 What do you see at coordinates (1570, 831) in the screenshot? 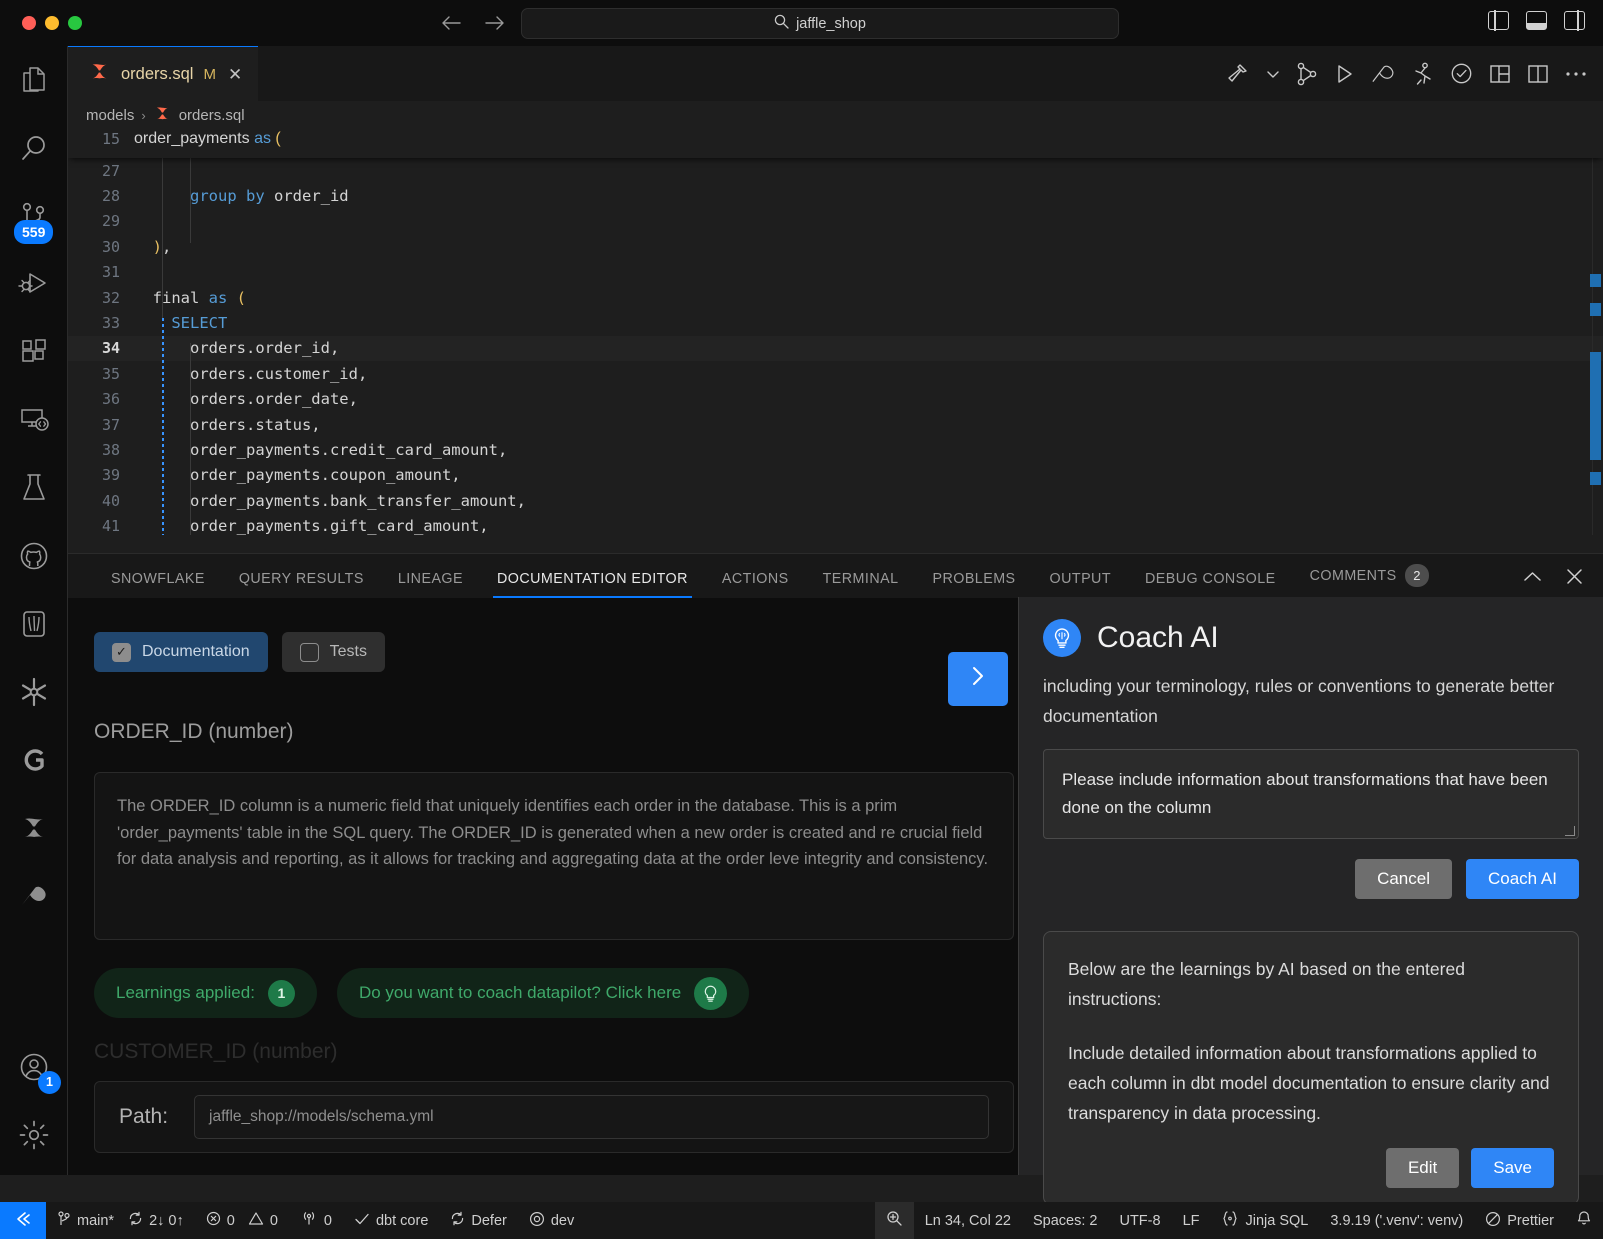
I see `resize-grip-icon` at bounding box center [1570, 831].